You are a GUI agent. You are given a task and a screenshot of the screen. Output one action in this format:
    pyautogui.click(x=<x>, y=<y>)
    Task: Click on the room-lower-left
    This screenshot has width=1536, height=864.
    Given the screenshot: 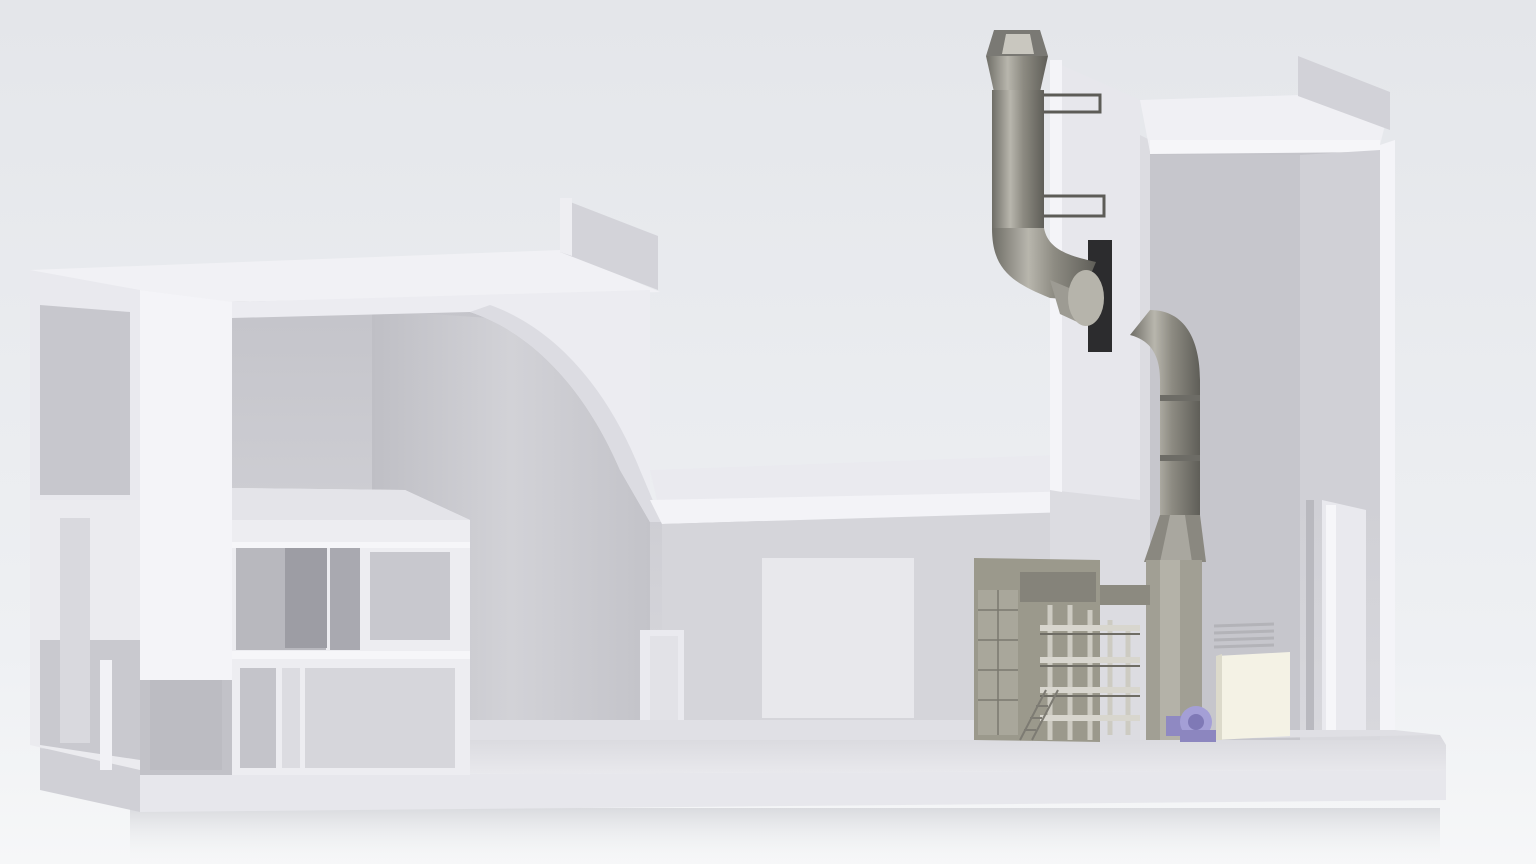 What is the action you would take?
    pyautogui.click(x=258, y=718)
    